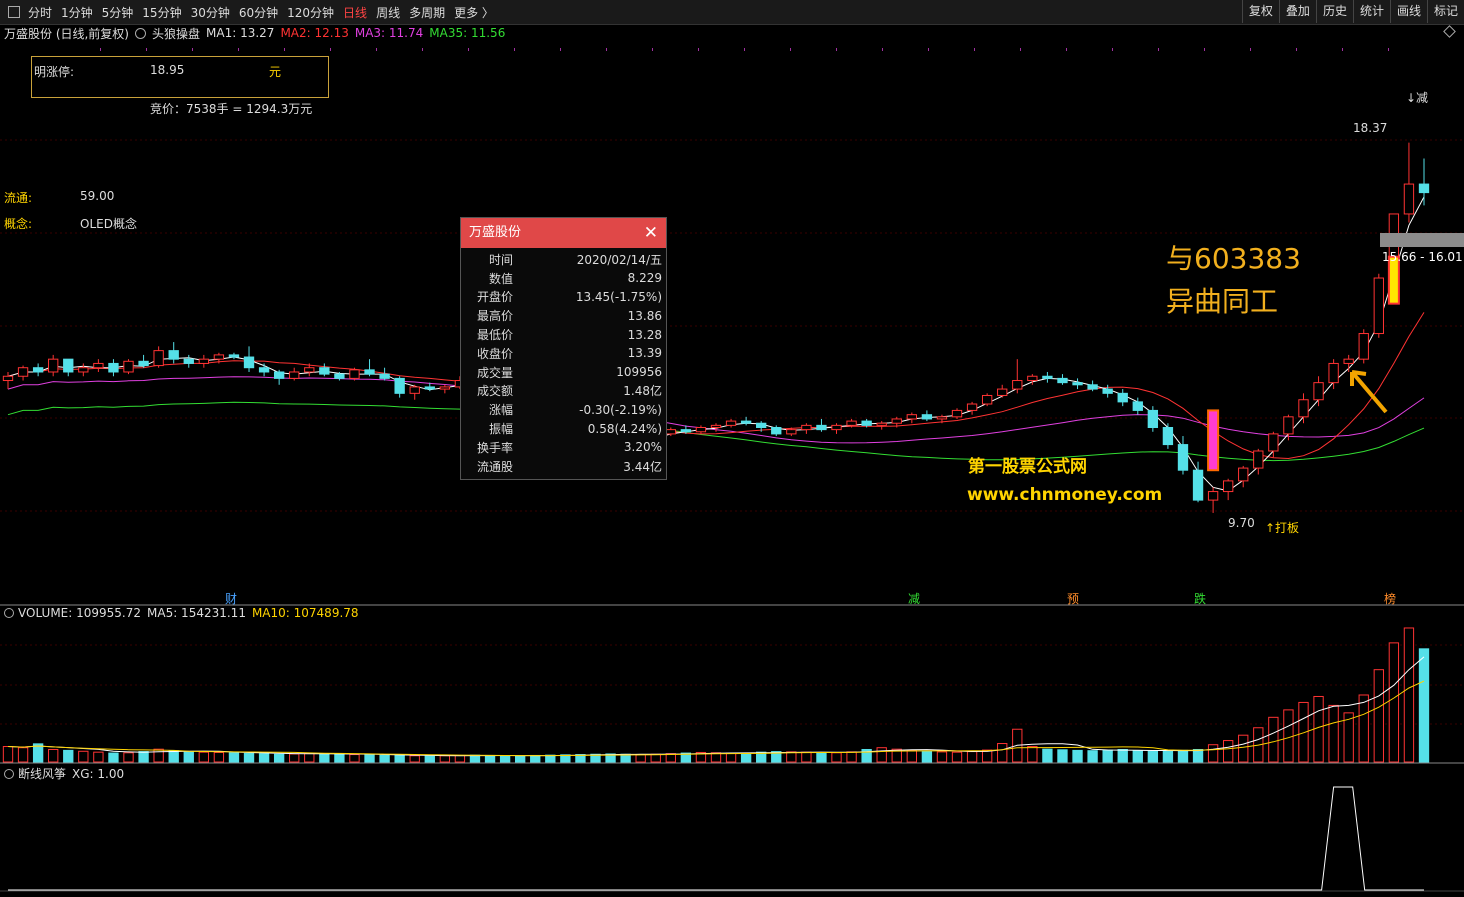 This screenshot has width=1464, height=897. What do you see at coordinates (42, 773) in the screenshot?
I see `xg-indicator-name: 断线风筝` at bounding box center [42, 773].